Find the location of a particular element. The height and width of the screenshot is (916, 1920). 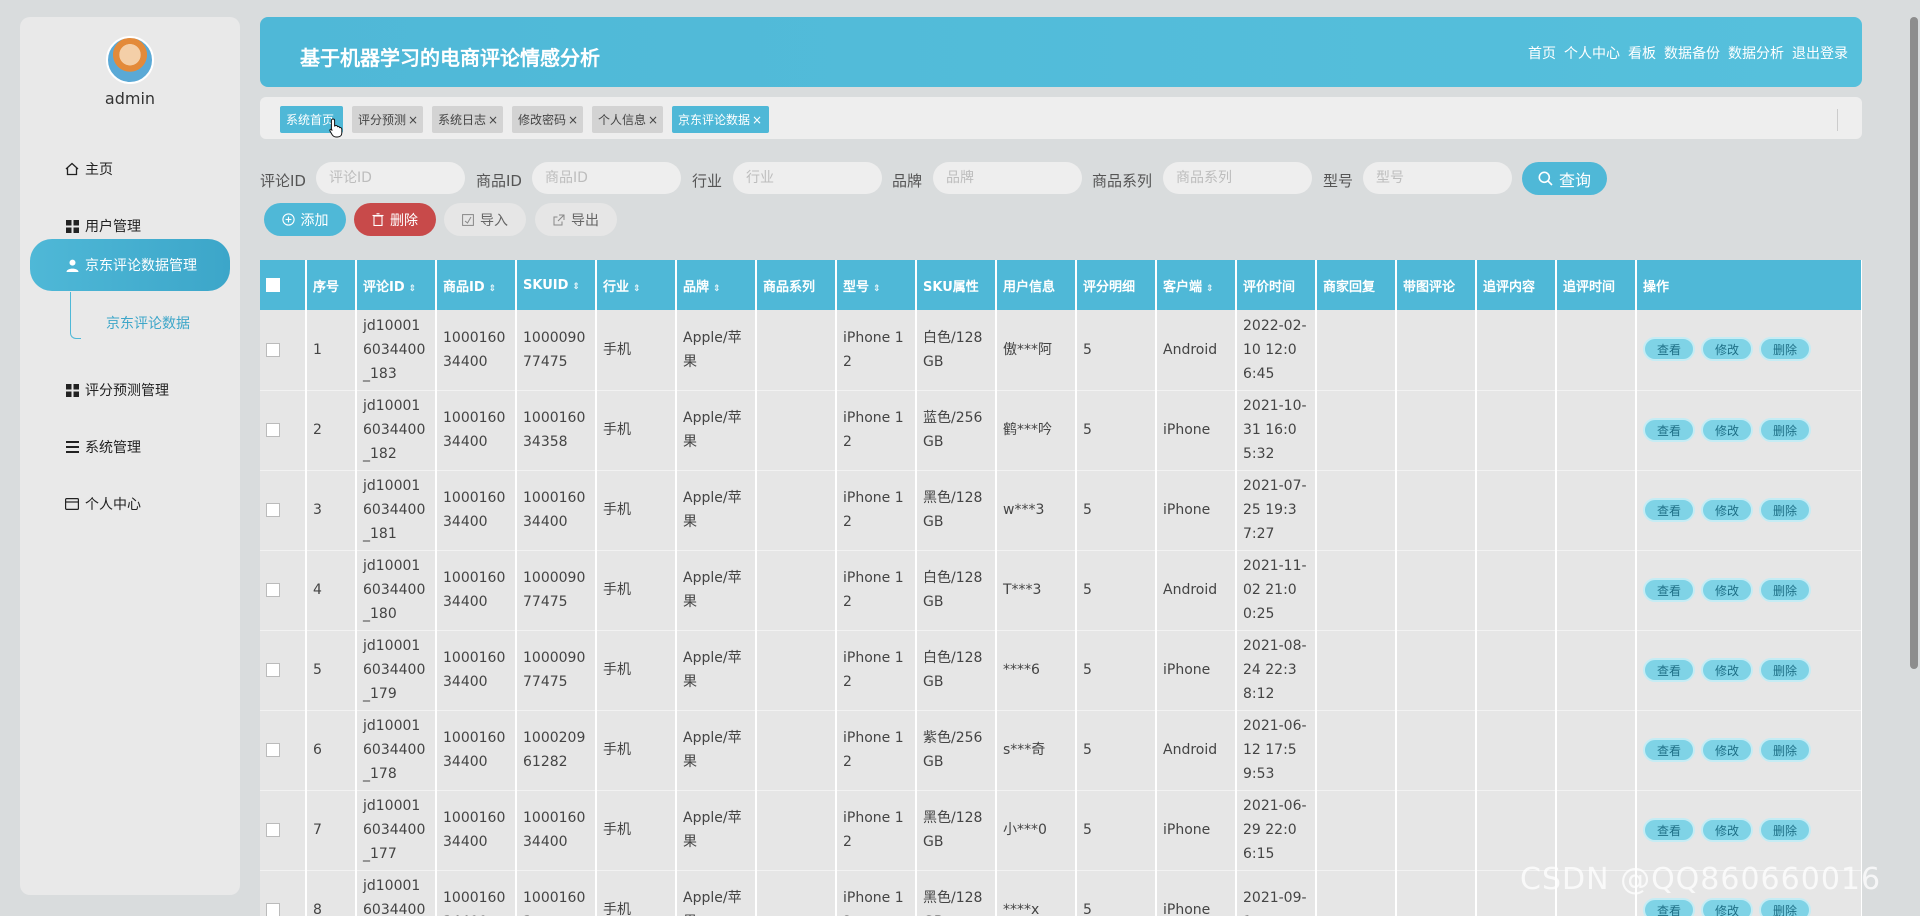

series-input is located at coordinates (1237, 178).